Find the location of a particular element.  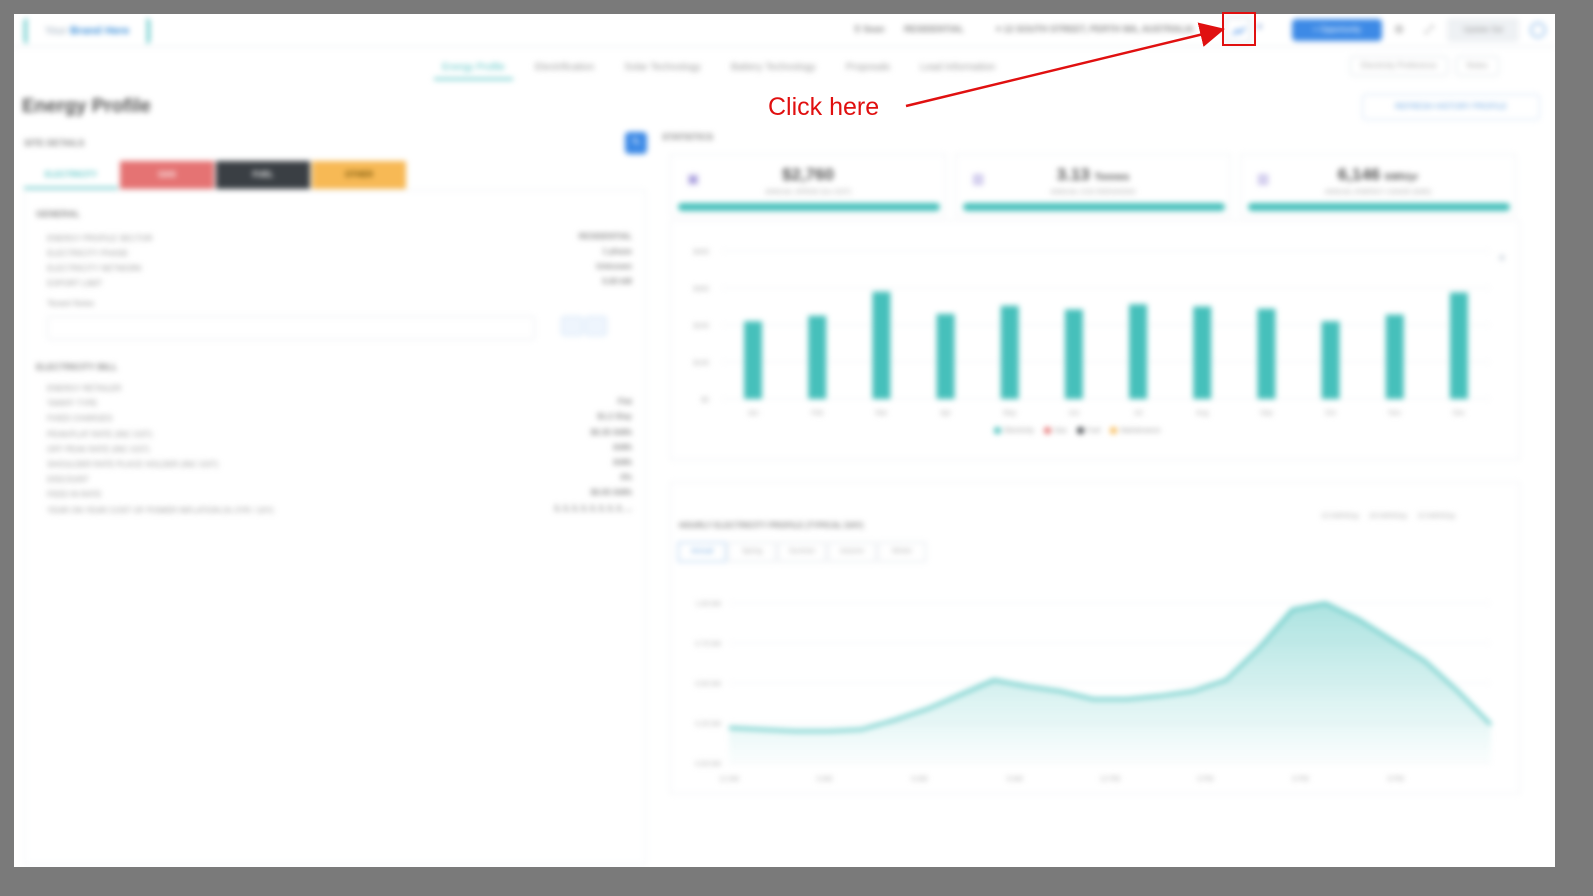

arrow-line is located at coordinates (1065, 65).